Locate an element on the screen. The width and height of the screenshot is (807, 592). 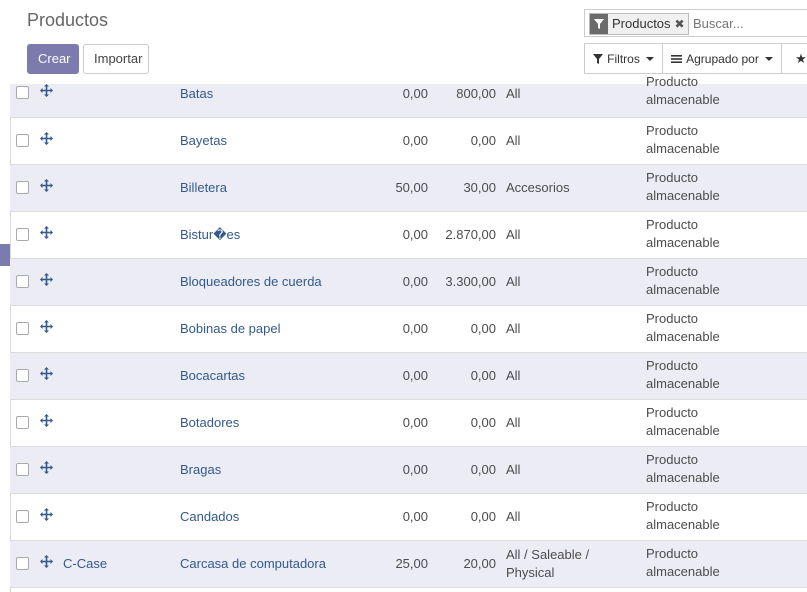
list-icon is located at coordinates (677, 58).